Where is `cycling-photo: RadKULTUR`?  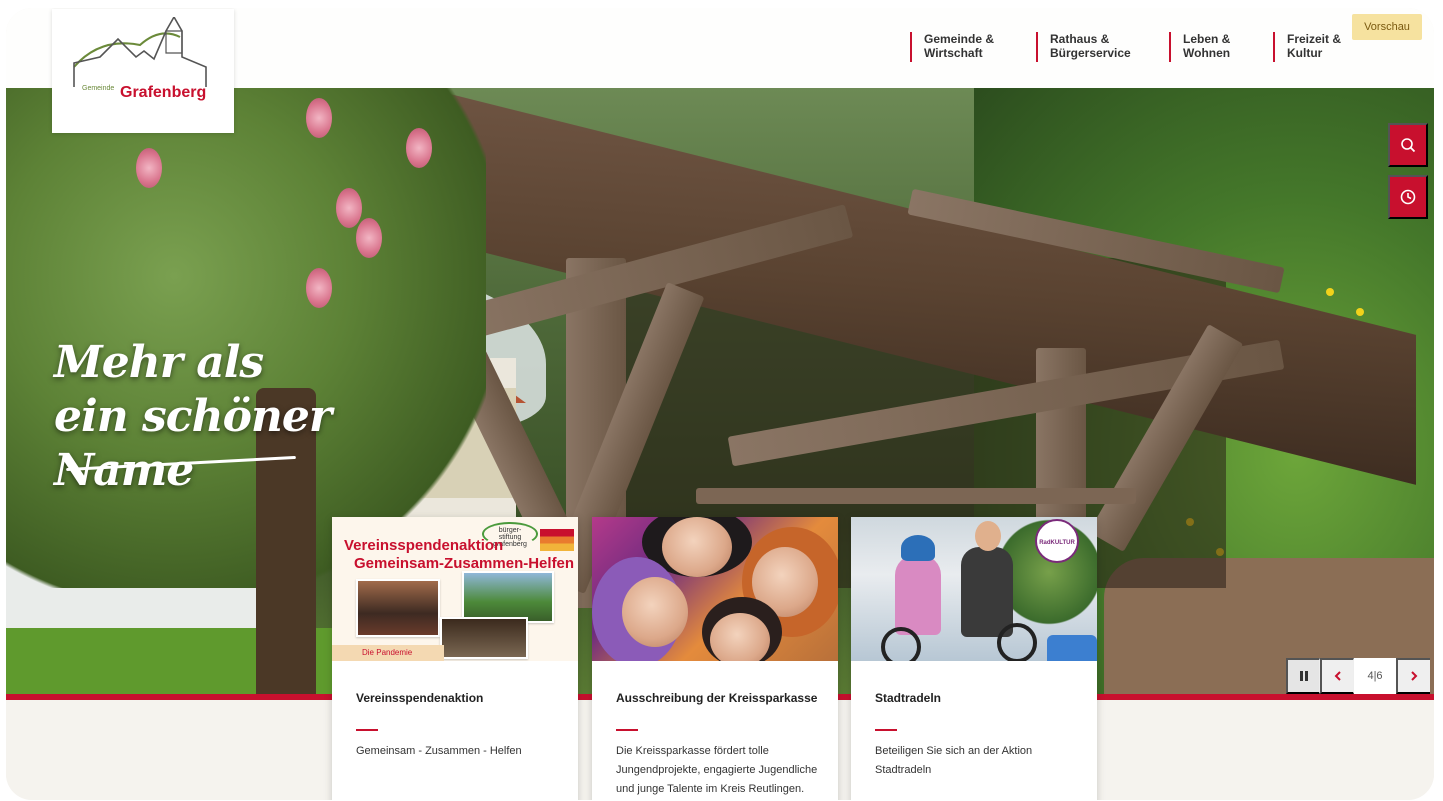 cycling-photo: RadKULTUR is located at coordinates (974, 589).